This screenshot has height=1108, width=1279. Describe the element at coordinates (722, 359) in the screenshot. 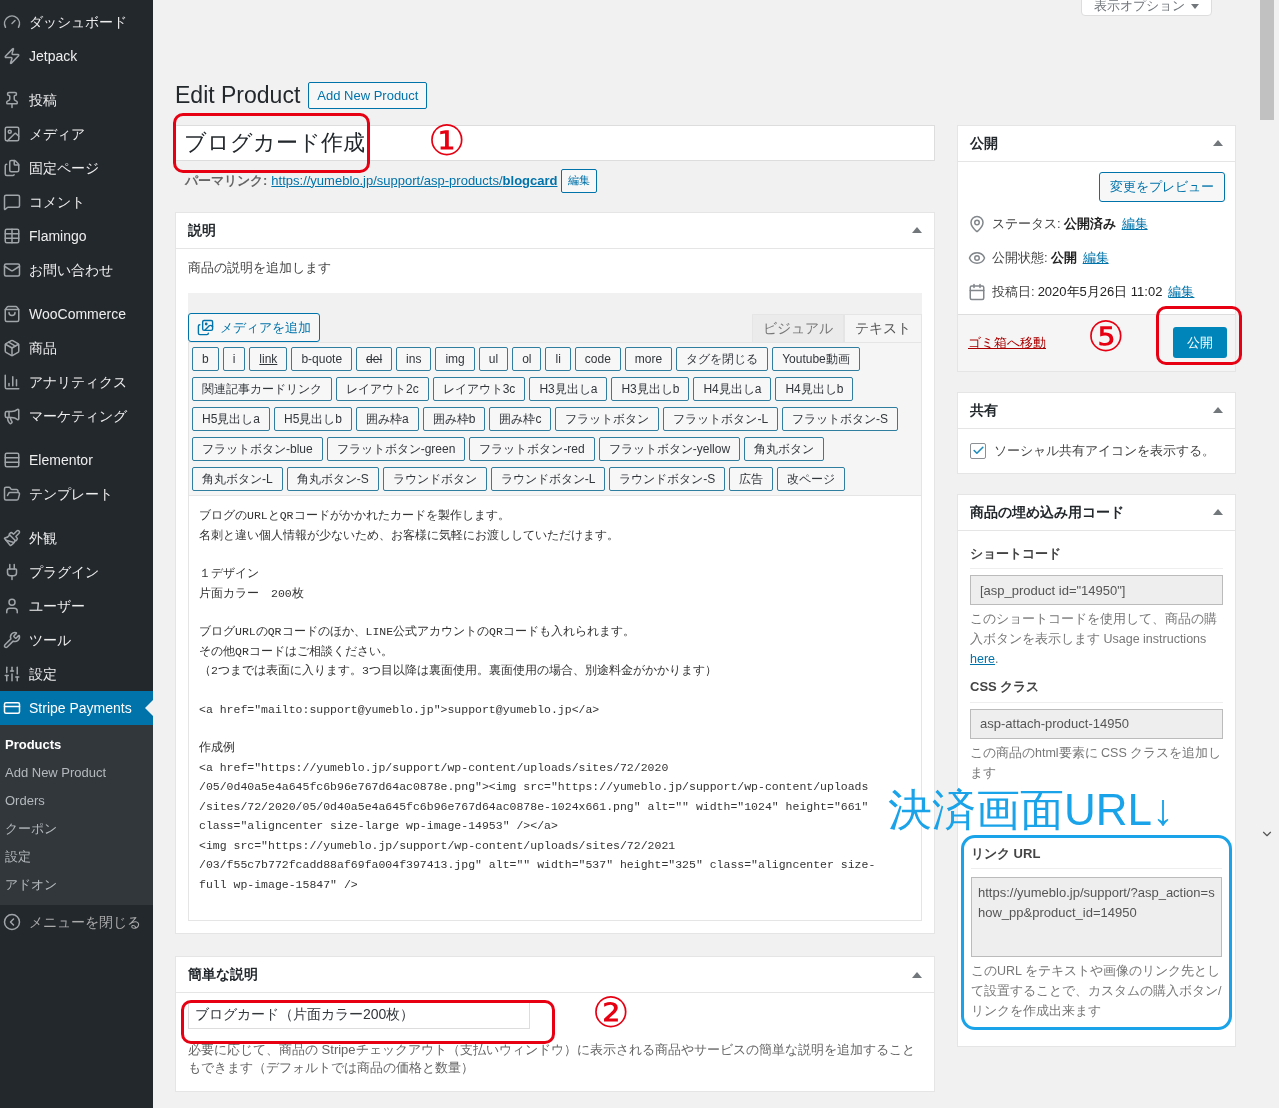

I see `quicktag-button: タグを閉じる` at that location.